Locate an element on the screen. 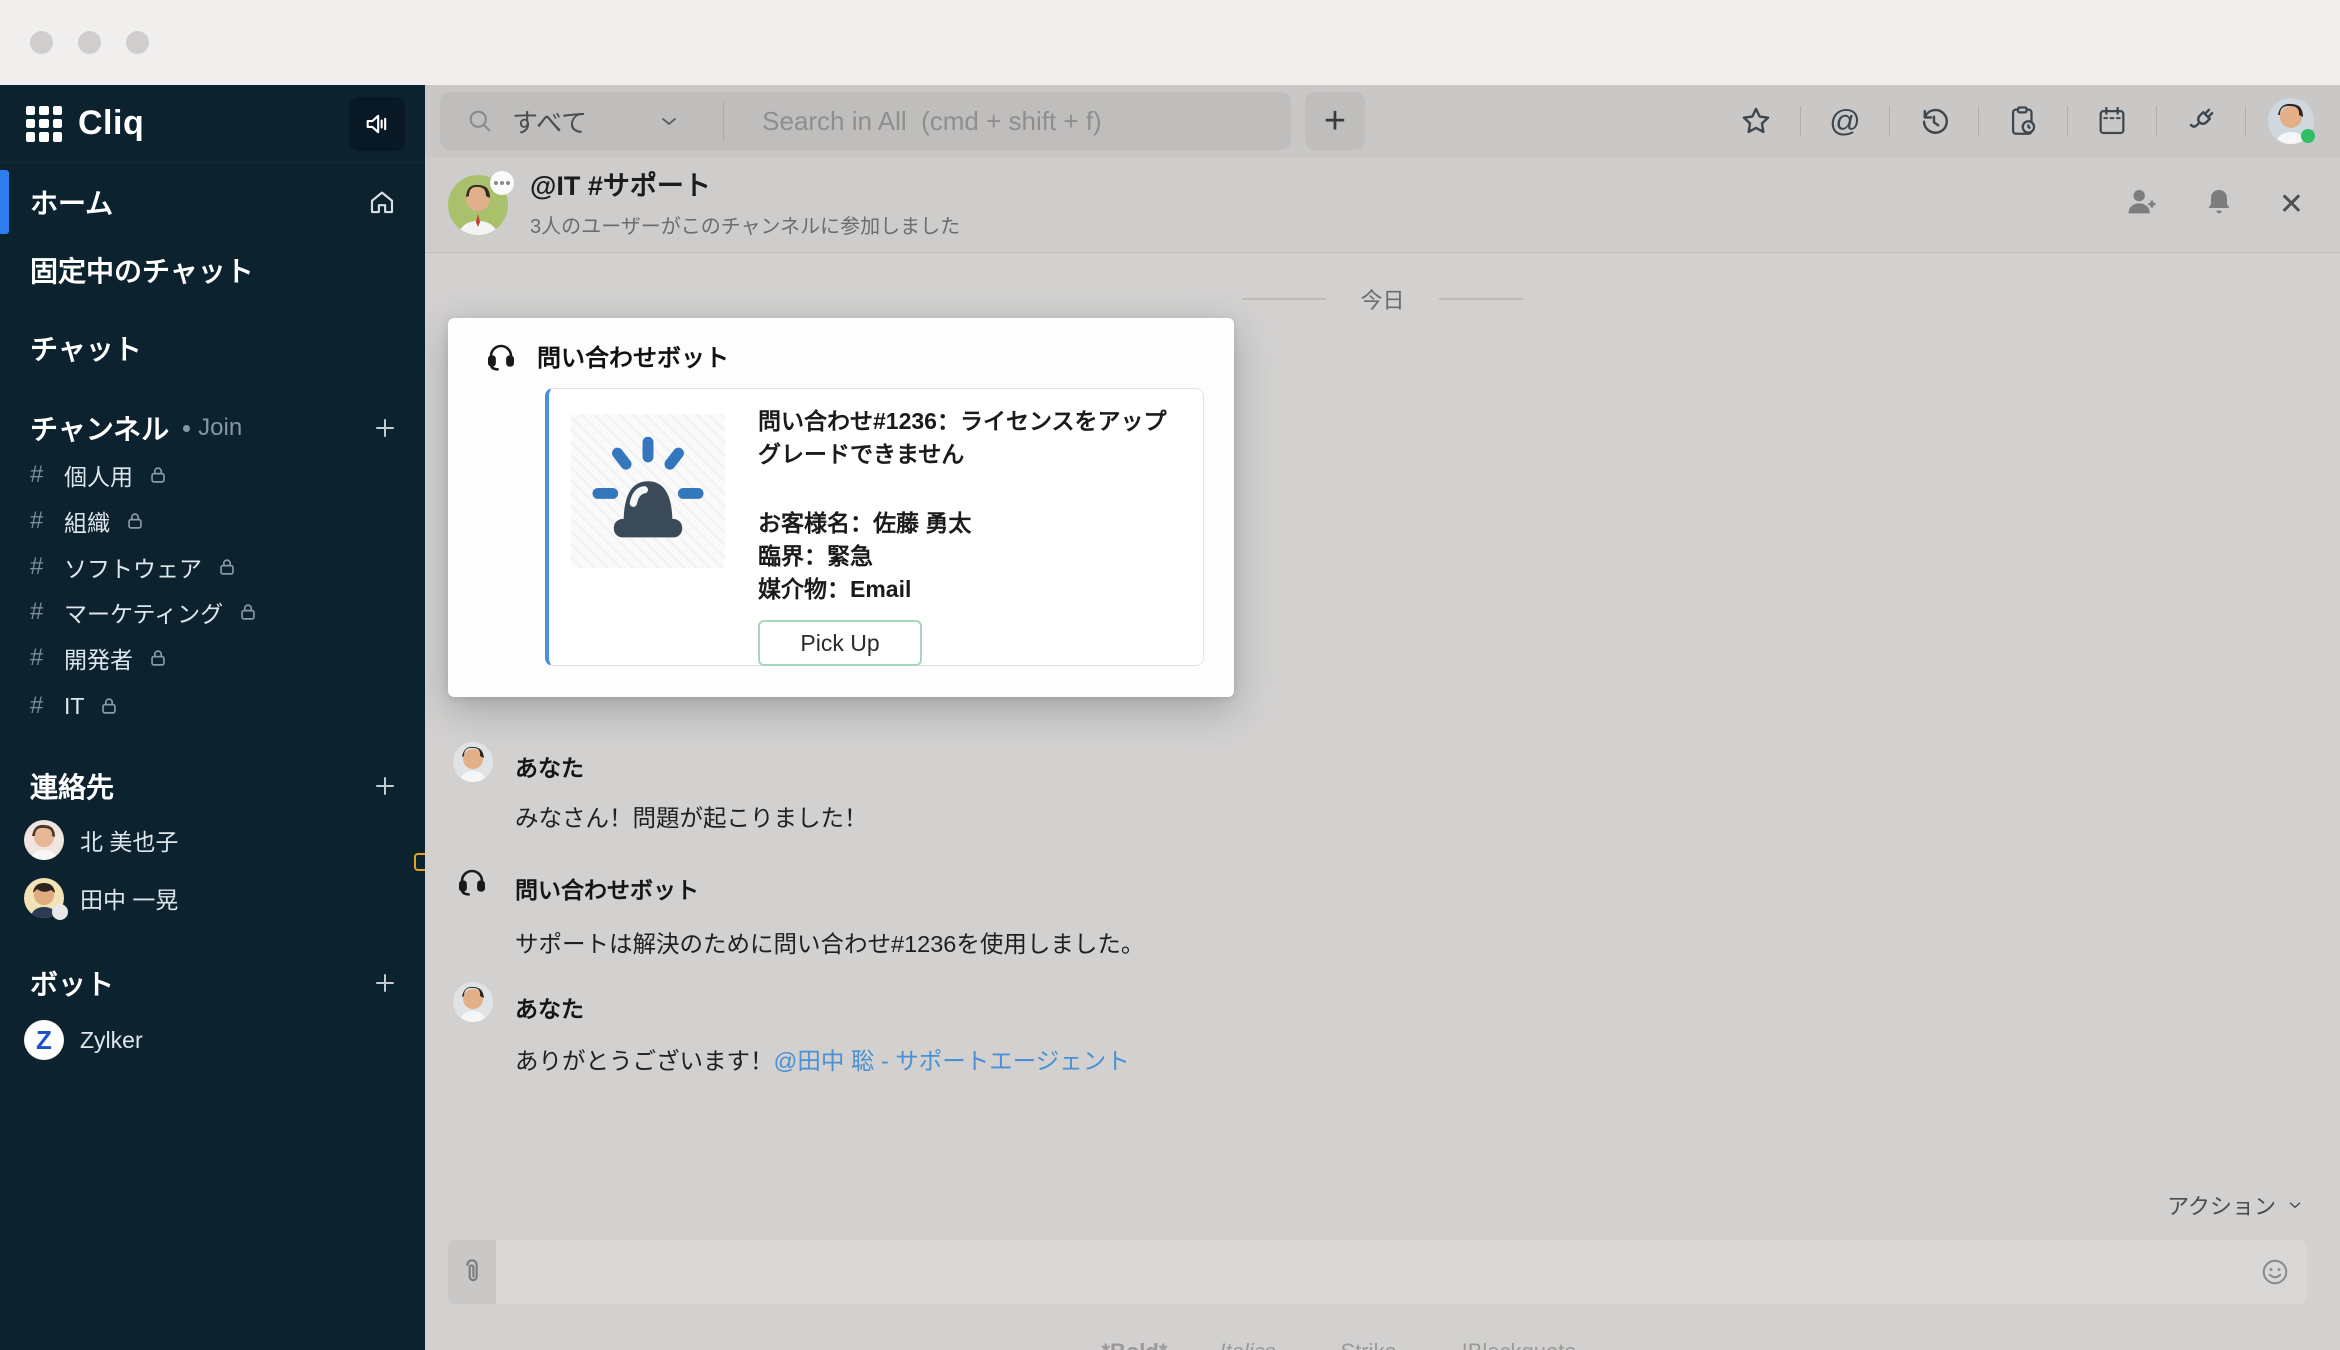 The width and height of the screenshot is (2340, 1350). format-italic-hint: Italics is located at coordinates (1247, 1344).